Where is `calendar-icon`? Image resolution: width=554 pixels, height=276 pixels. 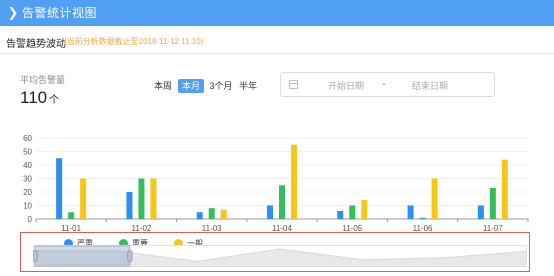 calendar-icon is located at coordinates (293, 84).